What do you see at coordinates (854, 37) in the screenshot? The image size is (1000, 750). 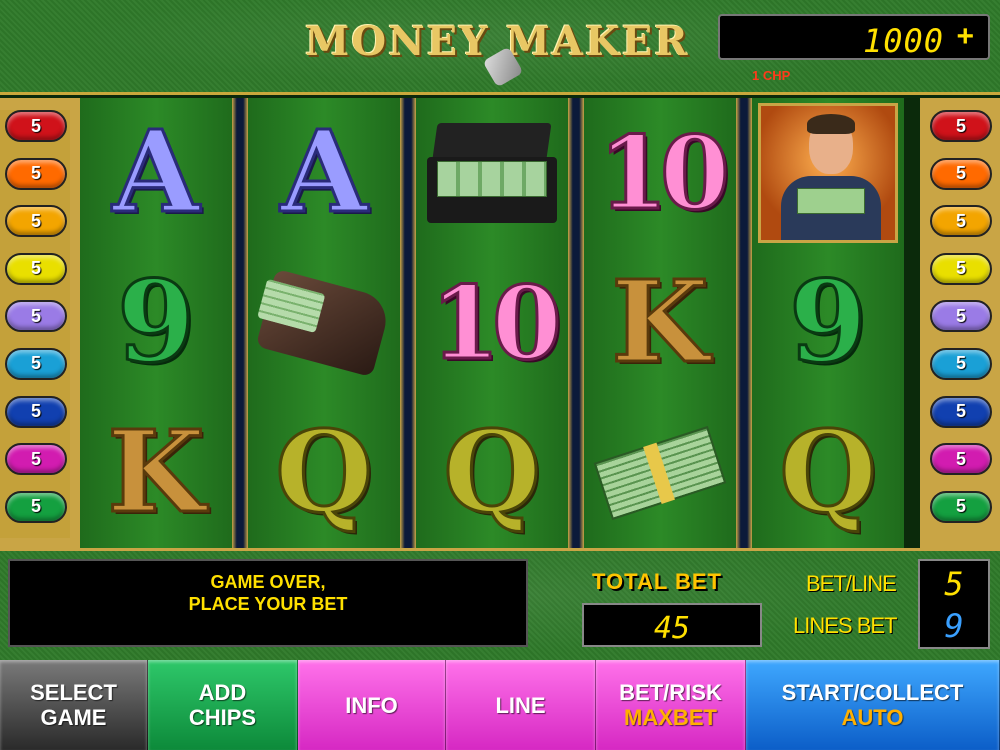 I see `credit-display: 1000 +` at bounding box center [854, 37].